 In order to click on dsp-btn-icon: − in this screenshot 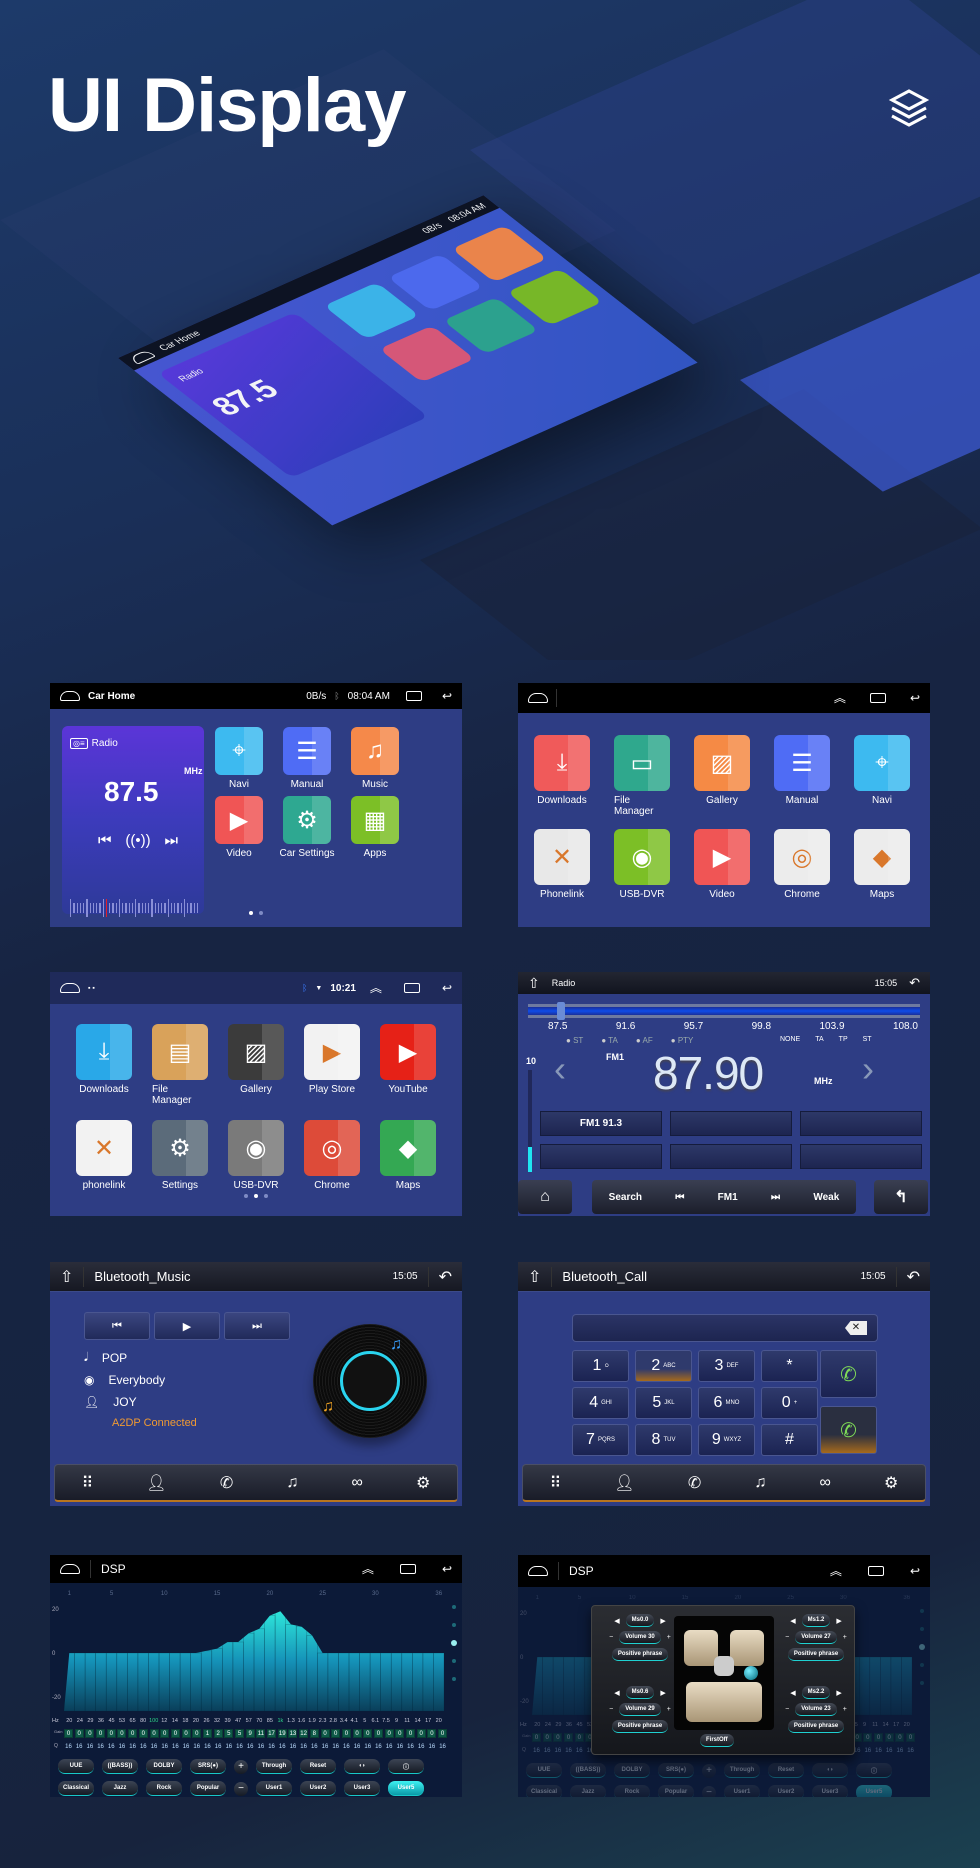, I will do `click(241, 1788)`.